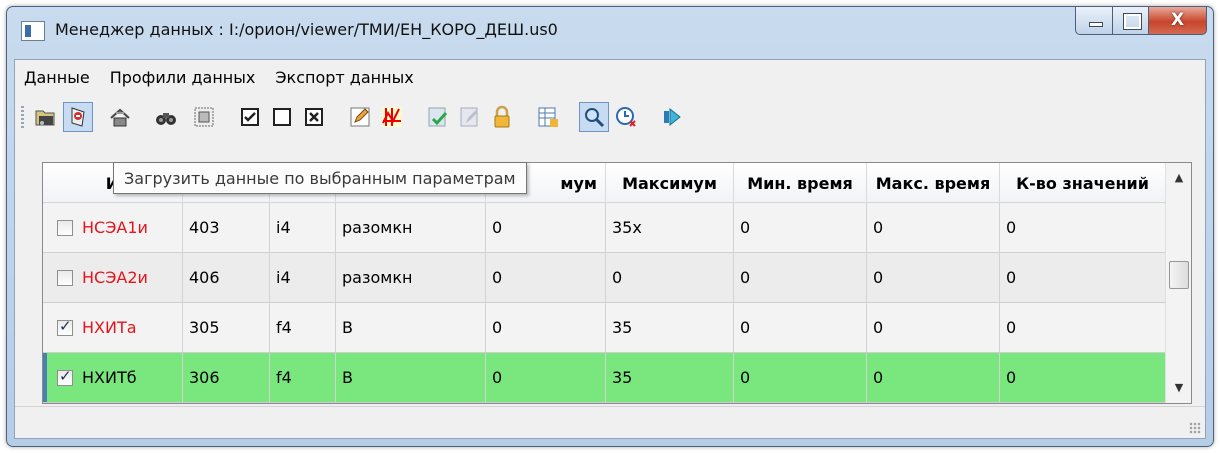  I want to click on chart-button, so click(392, 117).